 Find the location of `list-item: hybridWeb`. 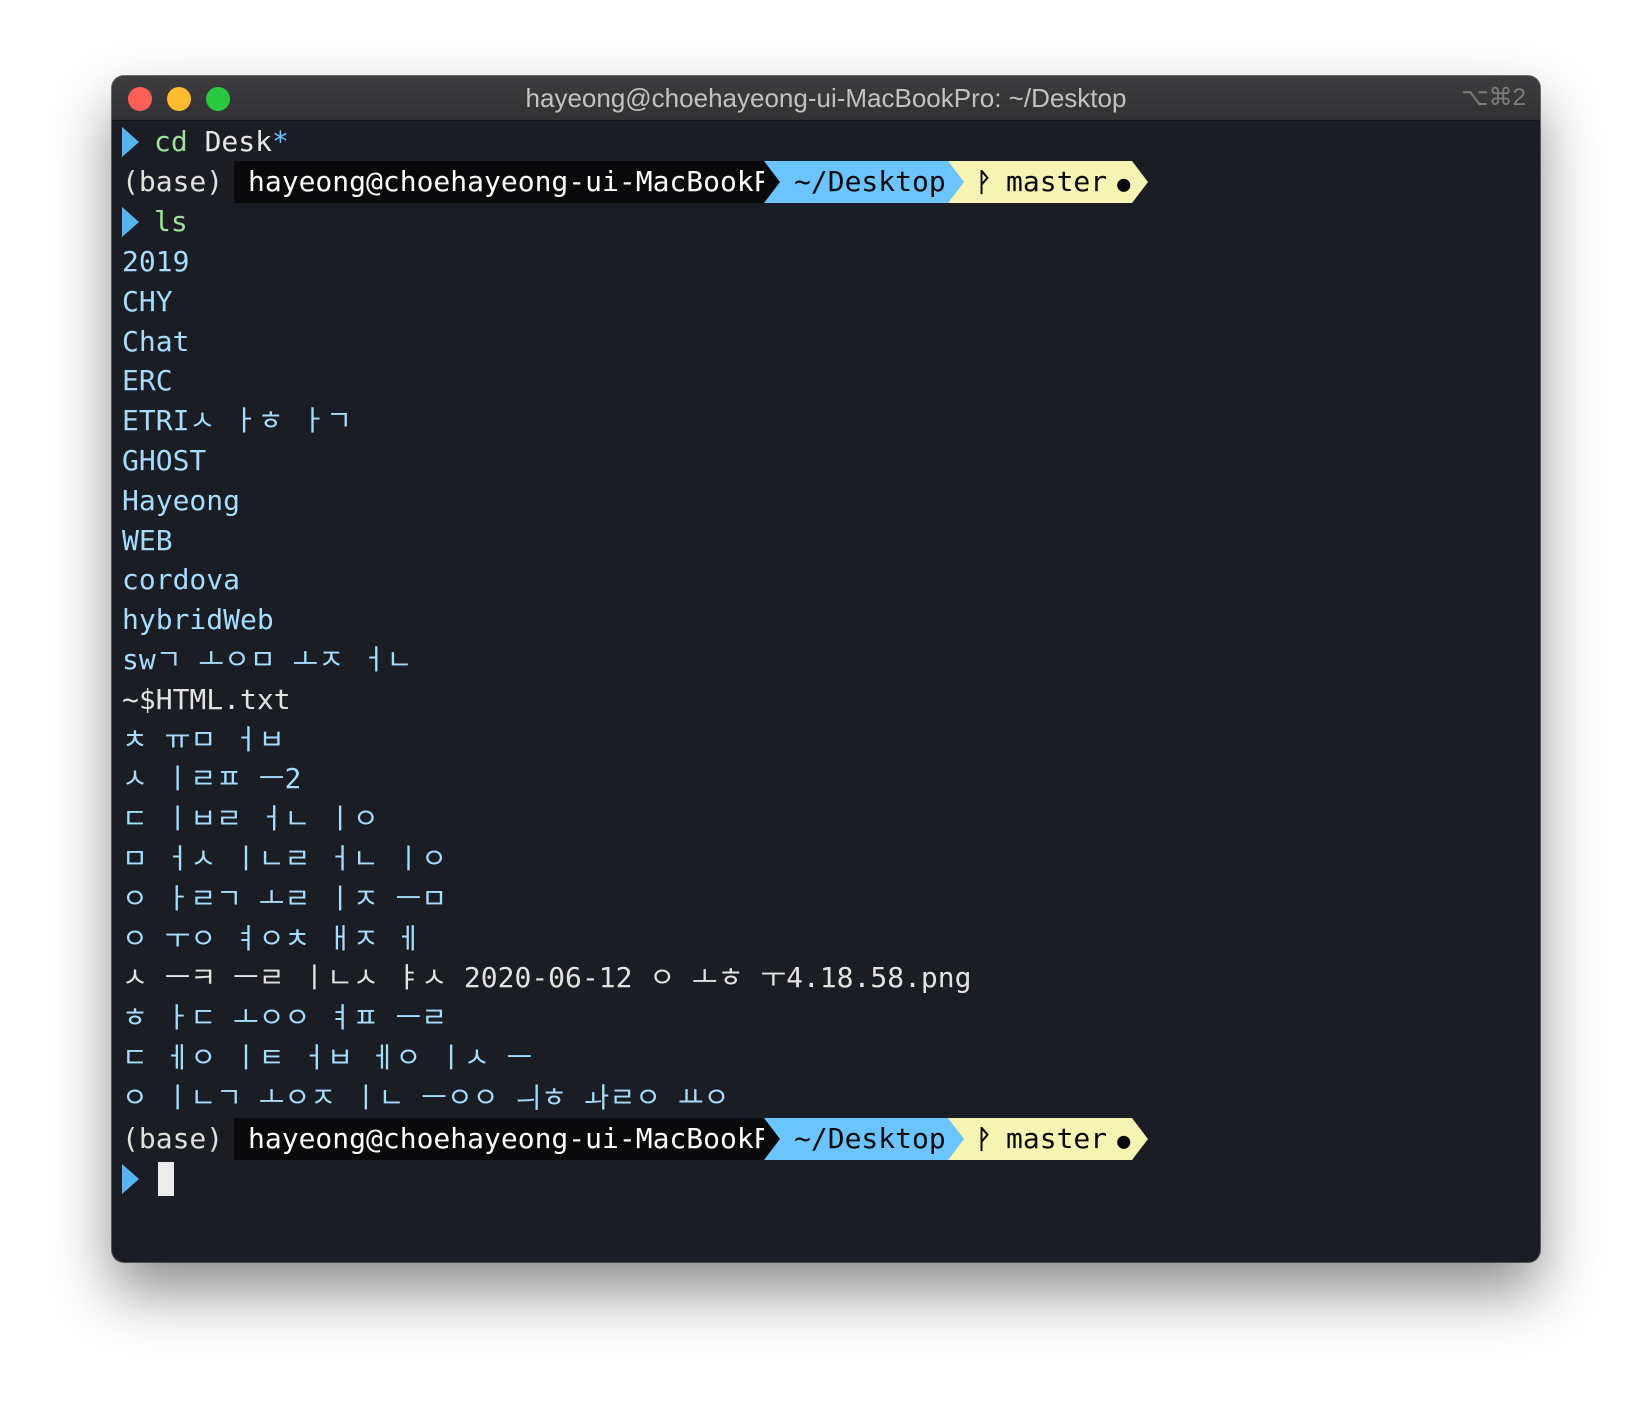

list-item: hybridWeb is located at coordinates (198, 620).